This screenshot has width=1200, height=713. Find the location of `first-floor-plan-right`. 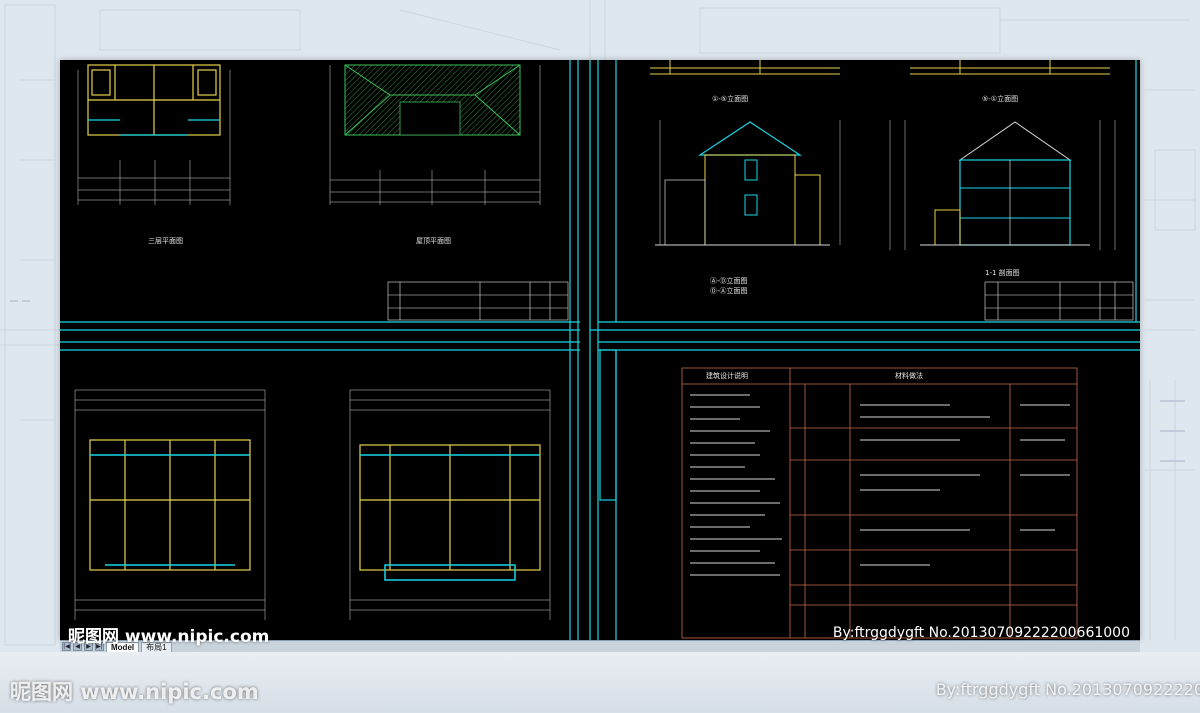

first-floor-plan-right is located at coordinates (450, 504).